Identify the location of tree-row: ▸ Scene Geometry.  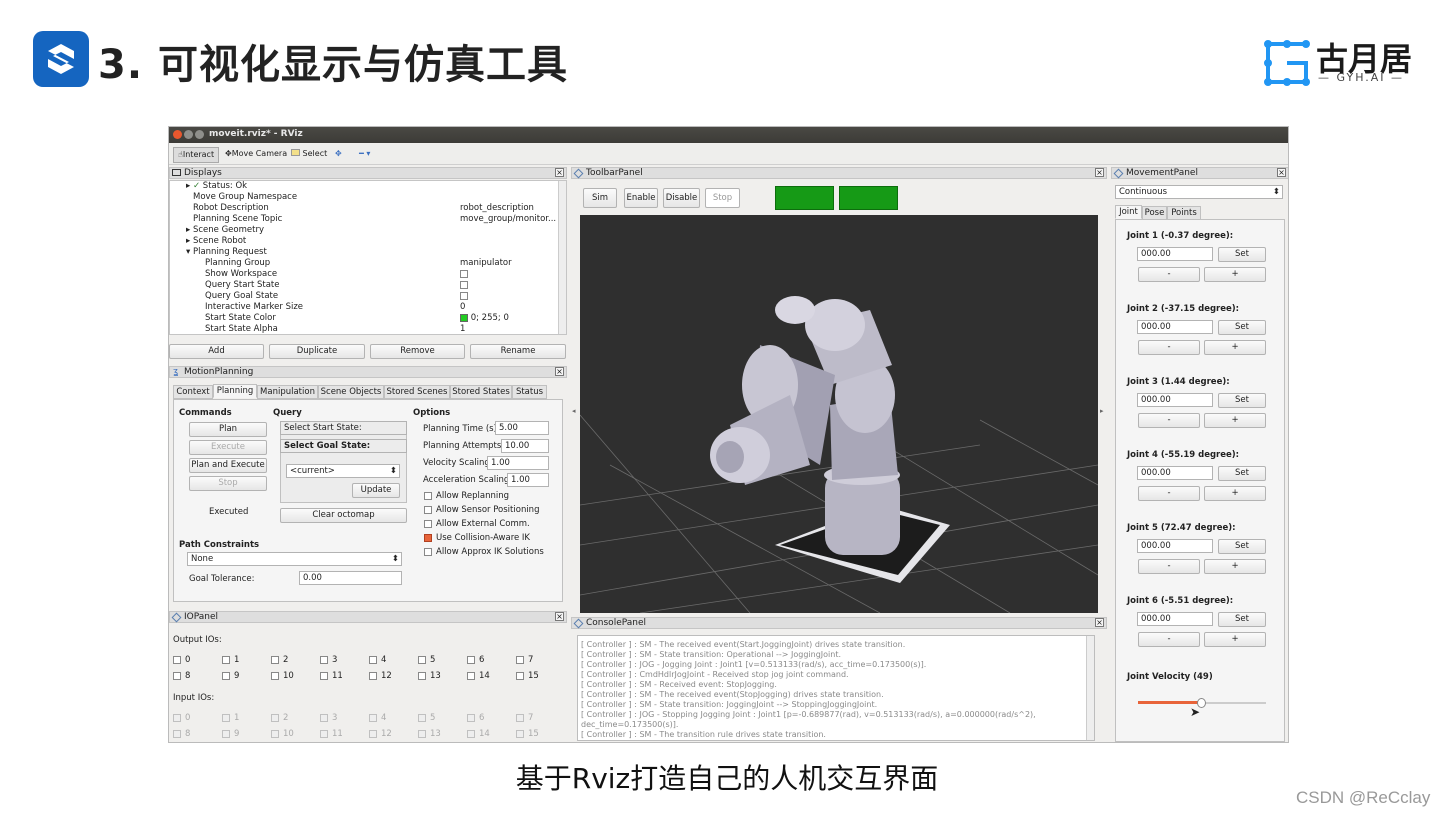
(225, 230).